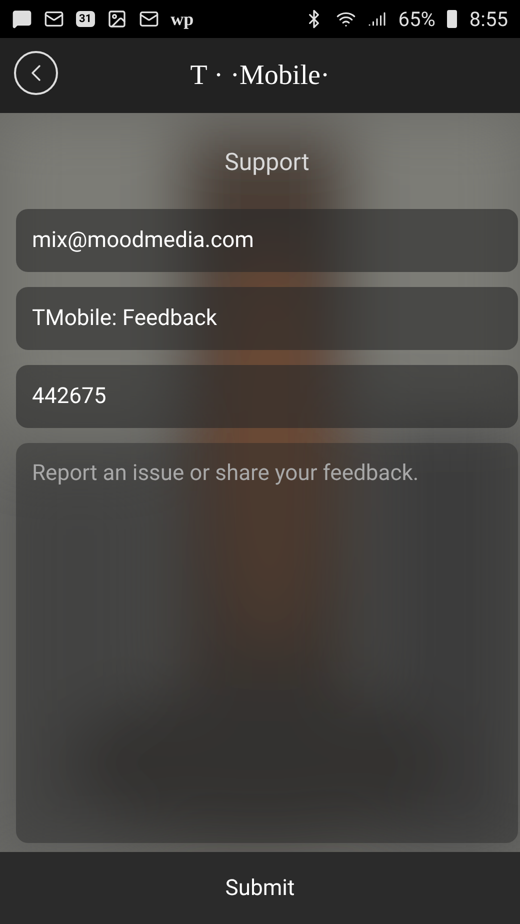 The width and height of the screenshot is (520, 924). I want to click on image-icon, so click(116, 19).